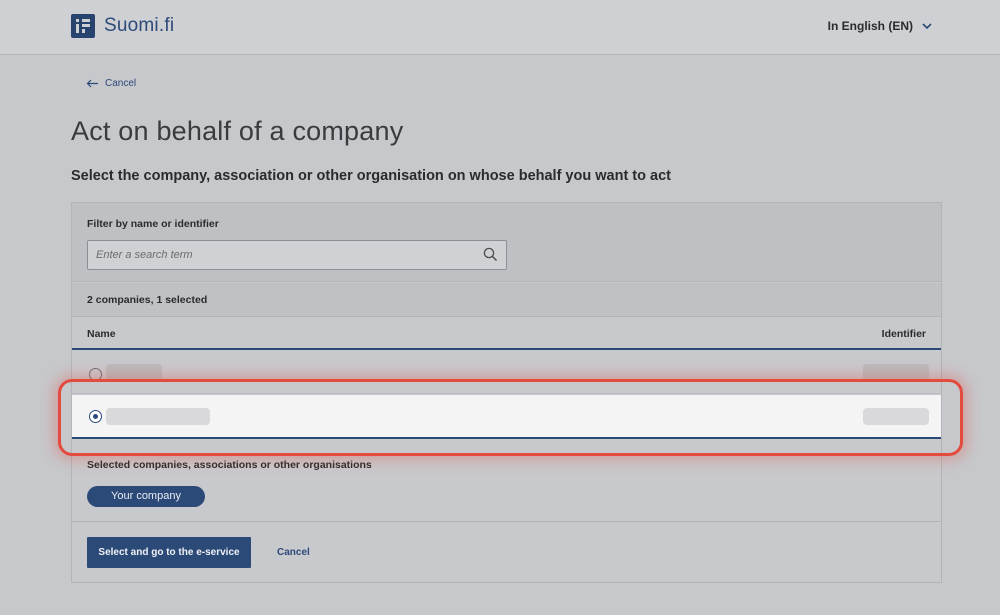 Image resolution: width=1000 pixels, height=615 pixels. I want to click on search-box, so click(297, 255).